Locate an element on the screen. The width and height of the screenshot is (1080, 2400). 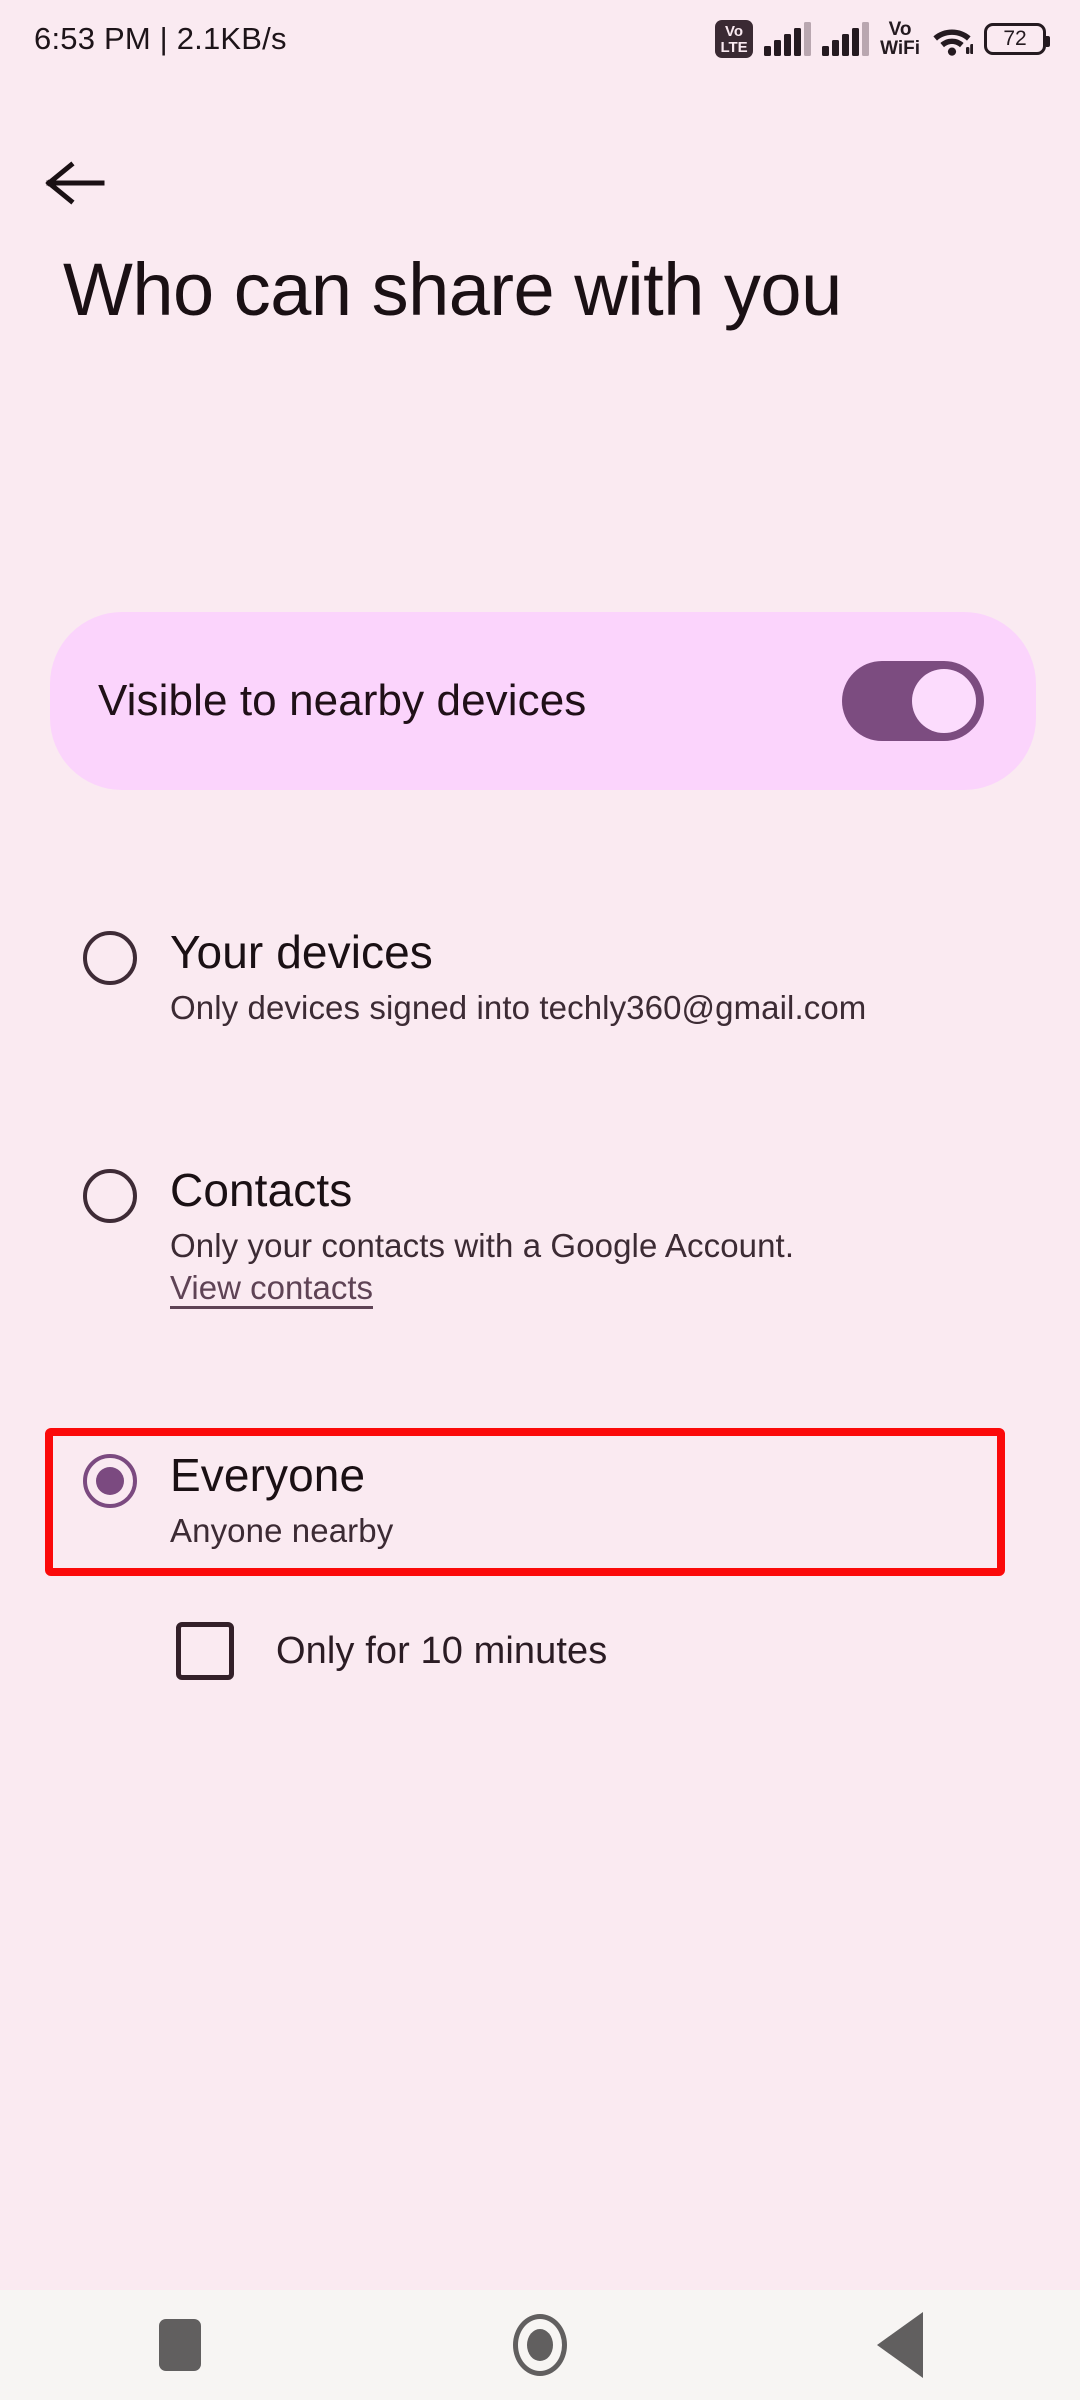
volte-icon-line1: Vo is located at coordinates (734, 31).